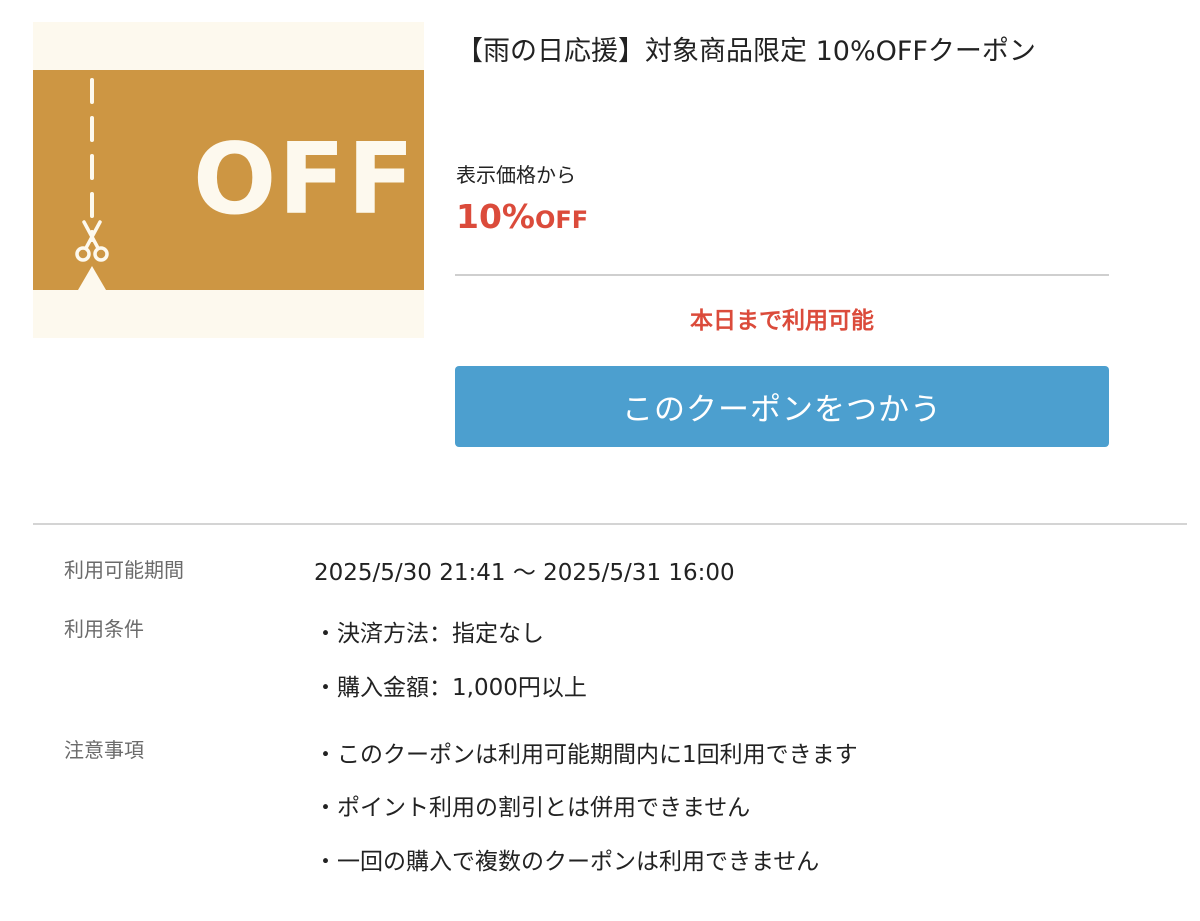  Describe the element at coordinates (305, 180) in the screenshot. I see `coupon-off-text: OFF` at that location.